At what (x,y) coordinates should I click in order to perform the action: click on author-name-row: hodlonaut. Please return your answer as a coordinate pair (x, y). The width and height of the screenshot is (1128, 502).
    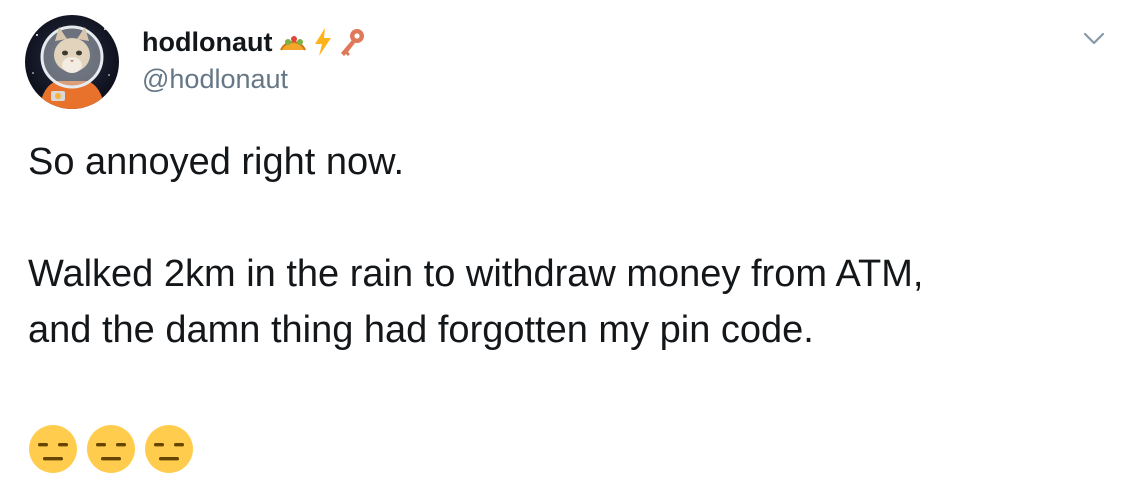
    Looking at the image, I should click on (254, 42).